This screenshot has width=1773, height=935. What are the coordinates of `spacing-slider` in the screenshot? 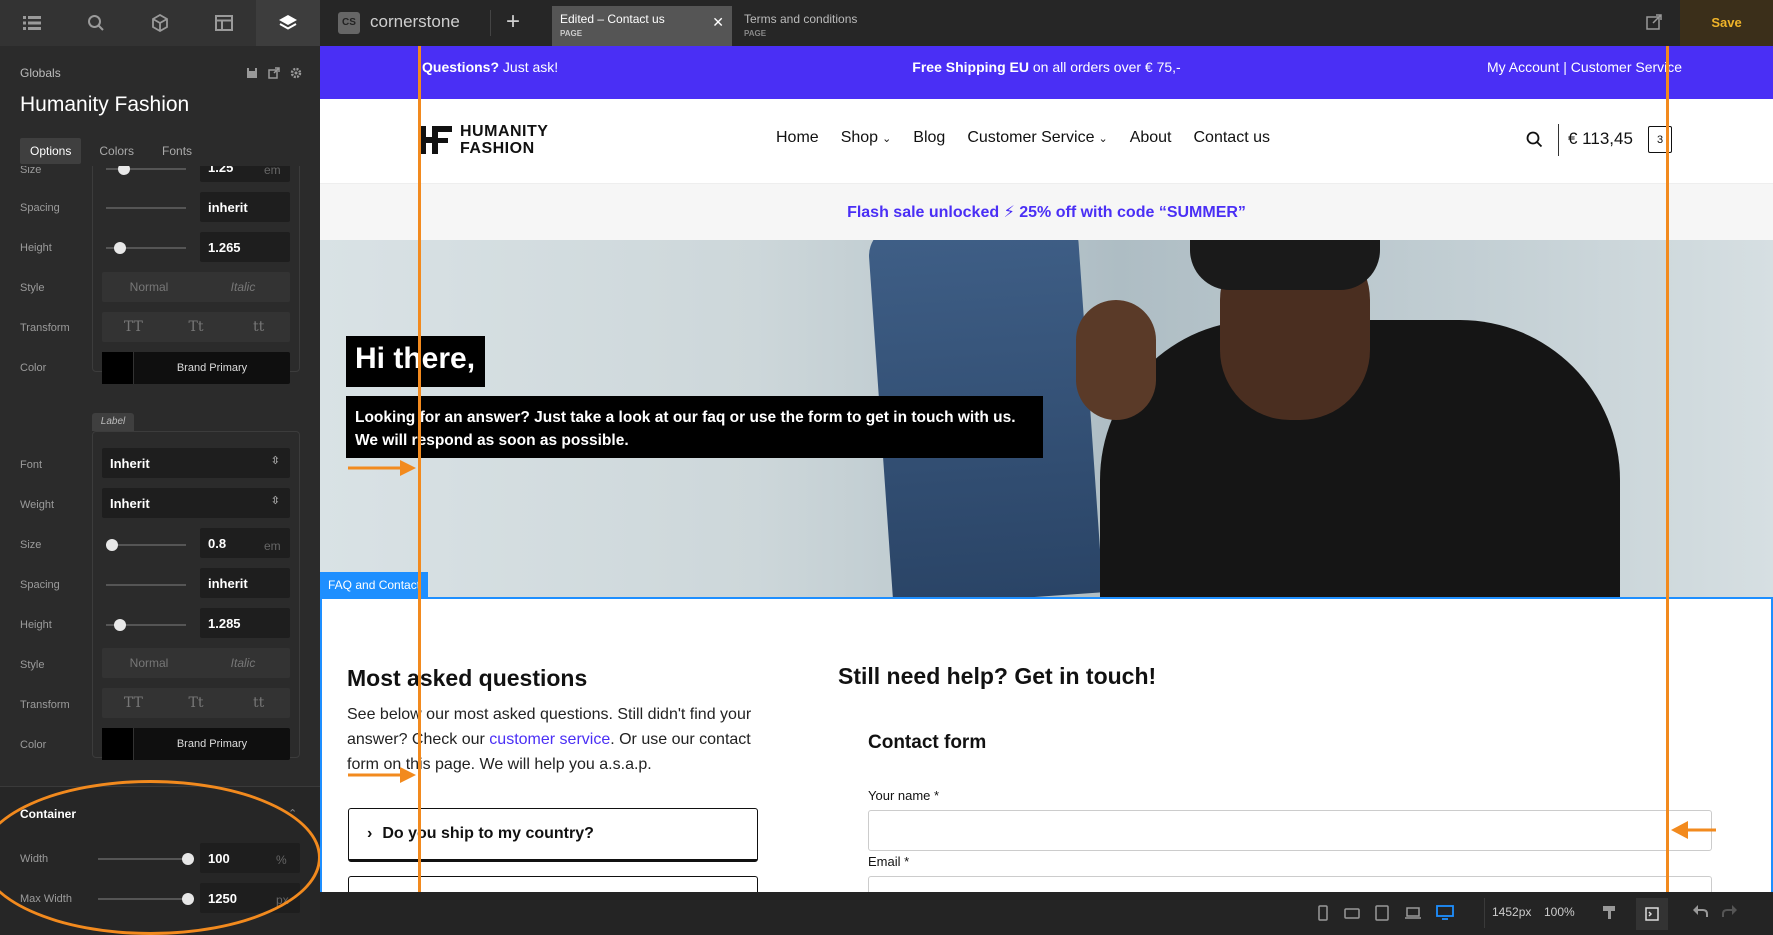 It's located at (146, 208).